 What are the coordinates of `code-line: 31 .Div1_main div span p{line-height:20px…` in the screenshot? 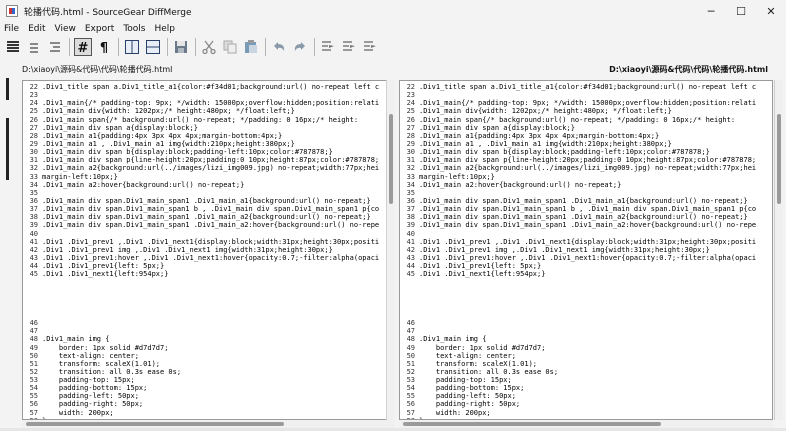 It's located at (208, 160).